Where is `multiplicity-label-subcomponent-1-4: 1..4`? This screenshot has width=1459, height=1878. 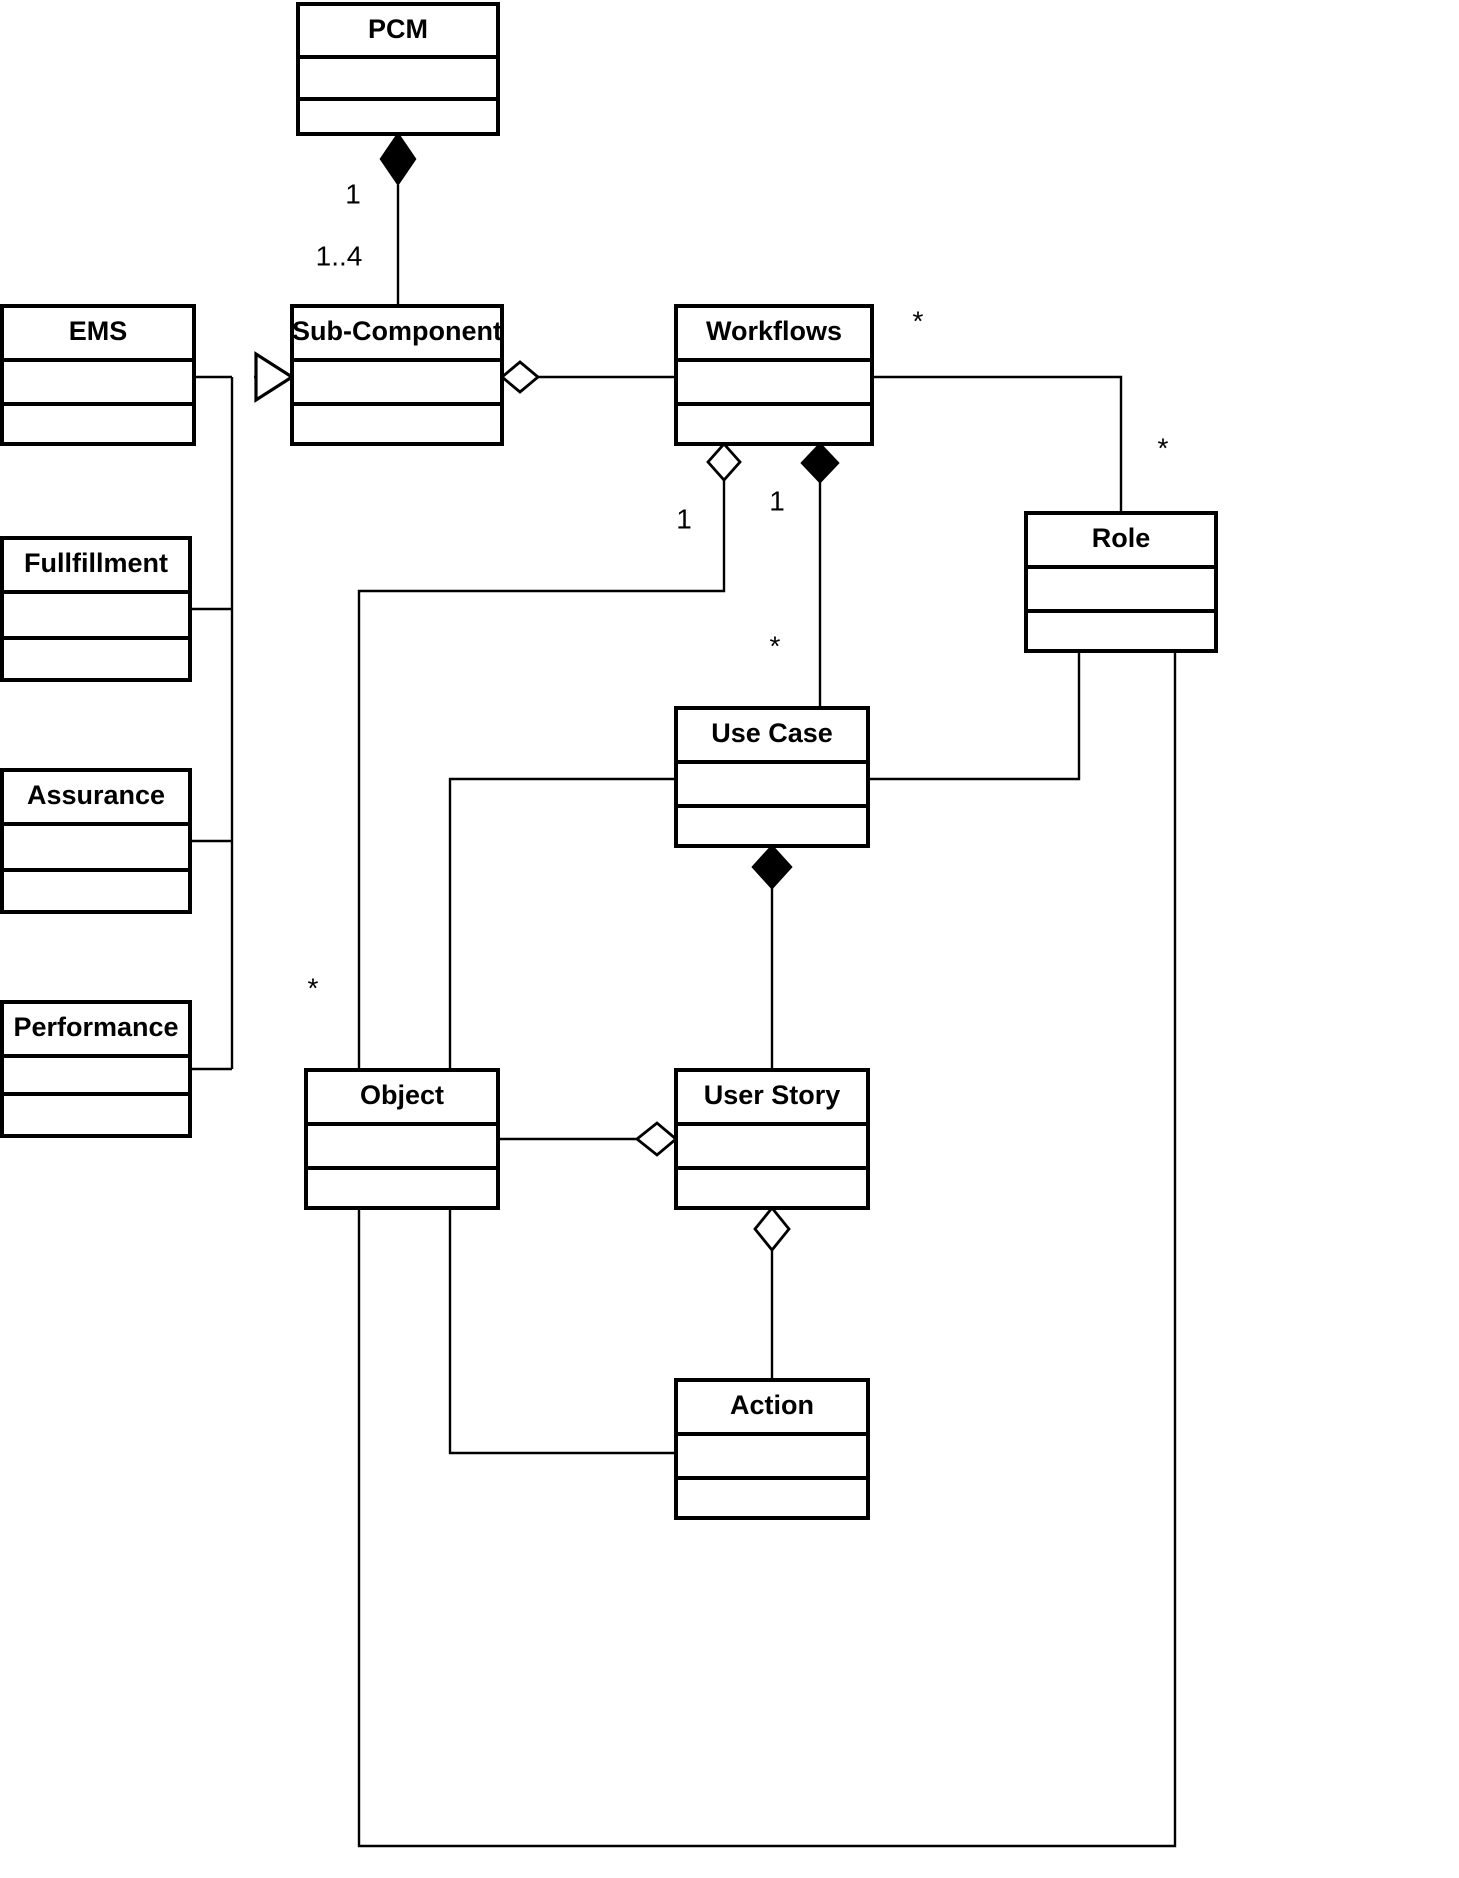 multiplicity-label-subcomponent-1-4: 1..4 is located at coordinates (339, 255).